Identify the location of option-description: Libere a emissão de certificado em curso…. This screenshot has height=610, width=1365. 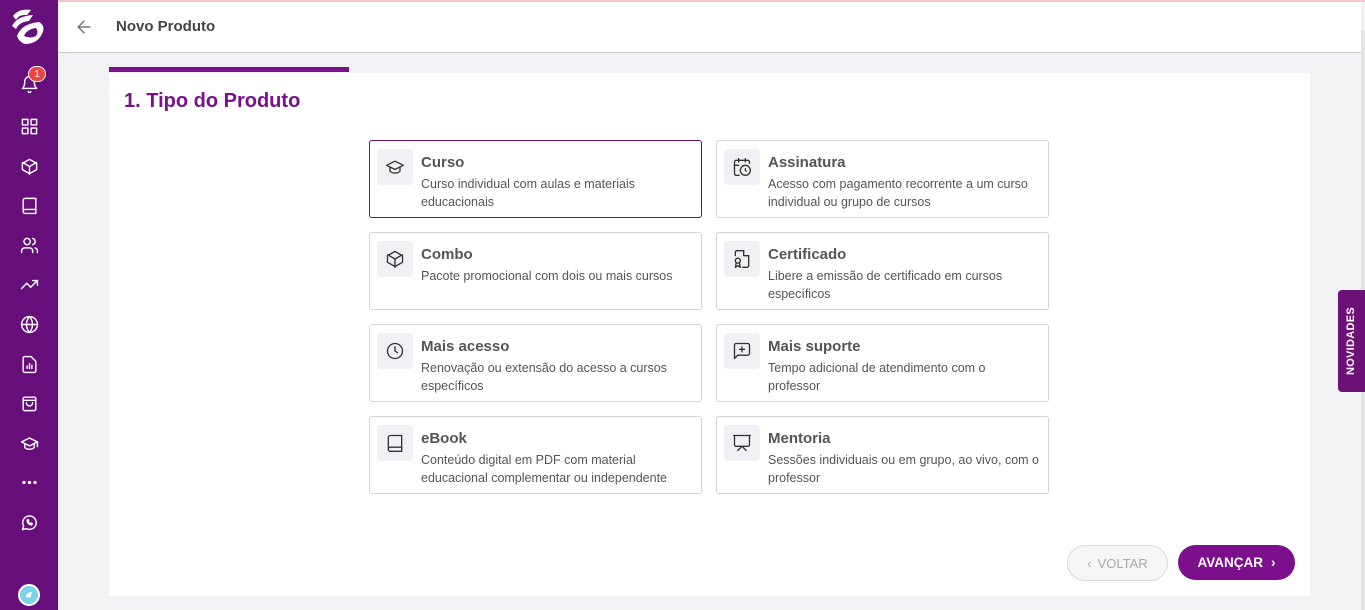
(885, 285).